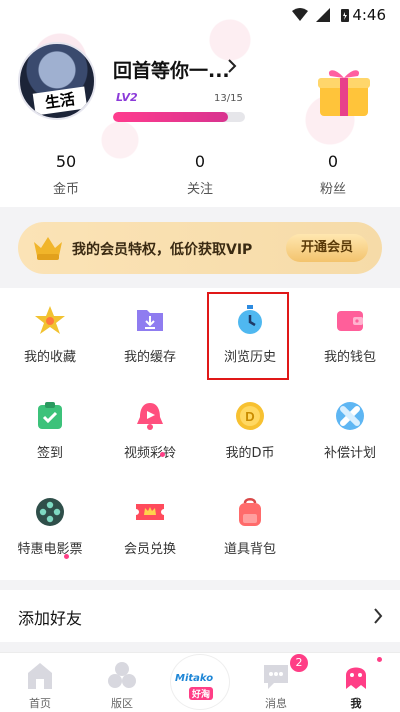 Image resolution: width=400 pixels, height=712 pixels. I want to click on menu-compensation: 补偿计划, so click(350, 432).